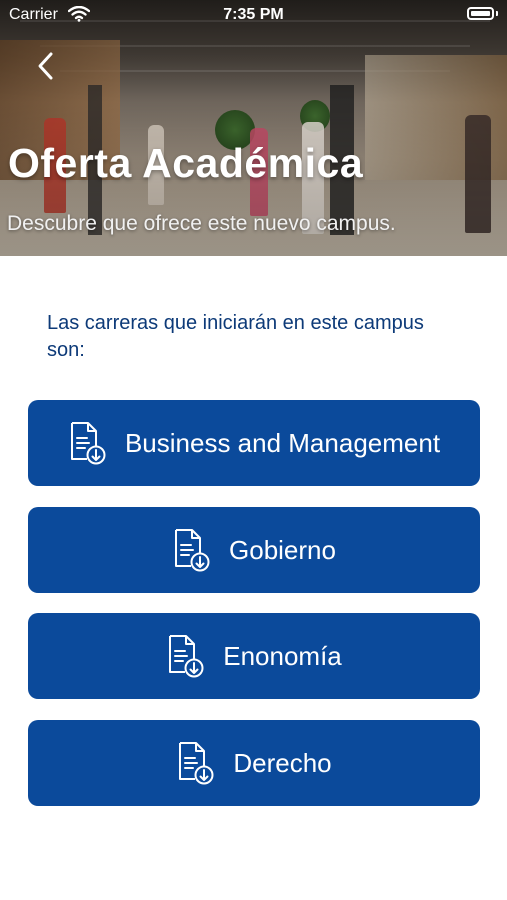 This screenshot has height=900, width=507. I want to click on career-button-business-and-management: Business and Management, so click(254, 443).